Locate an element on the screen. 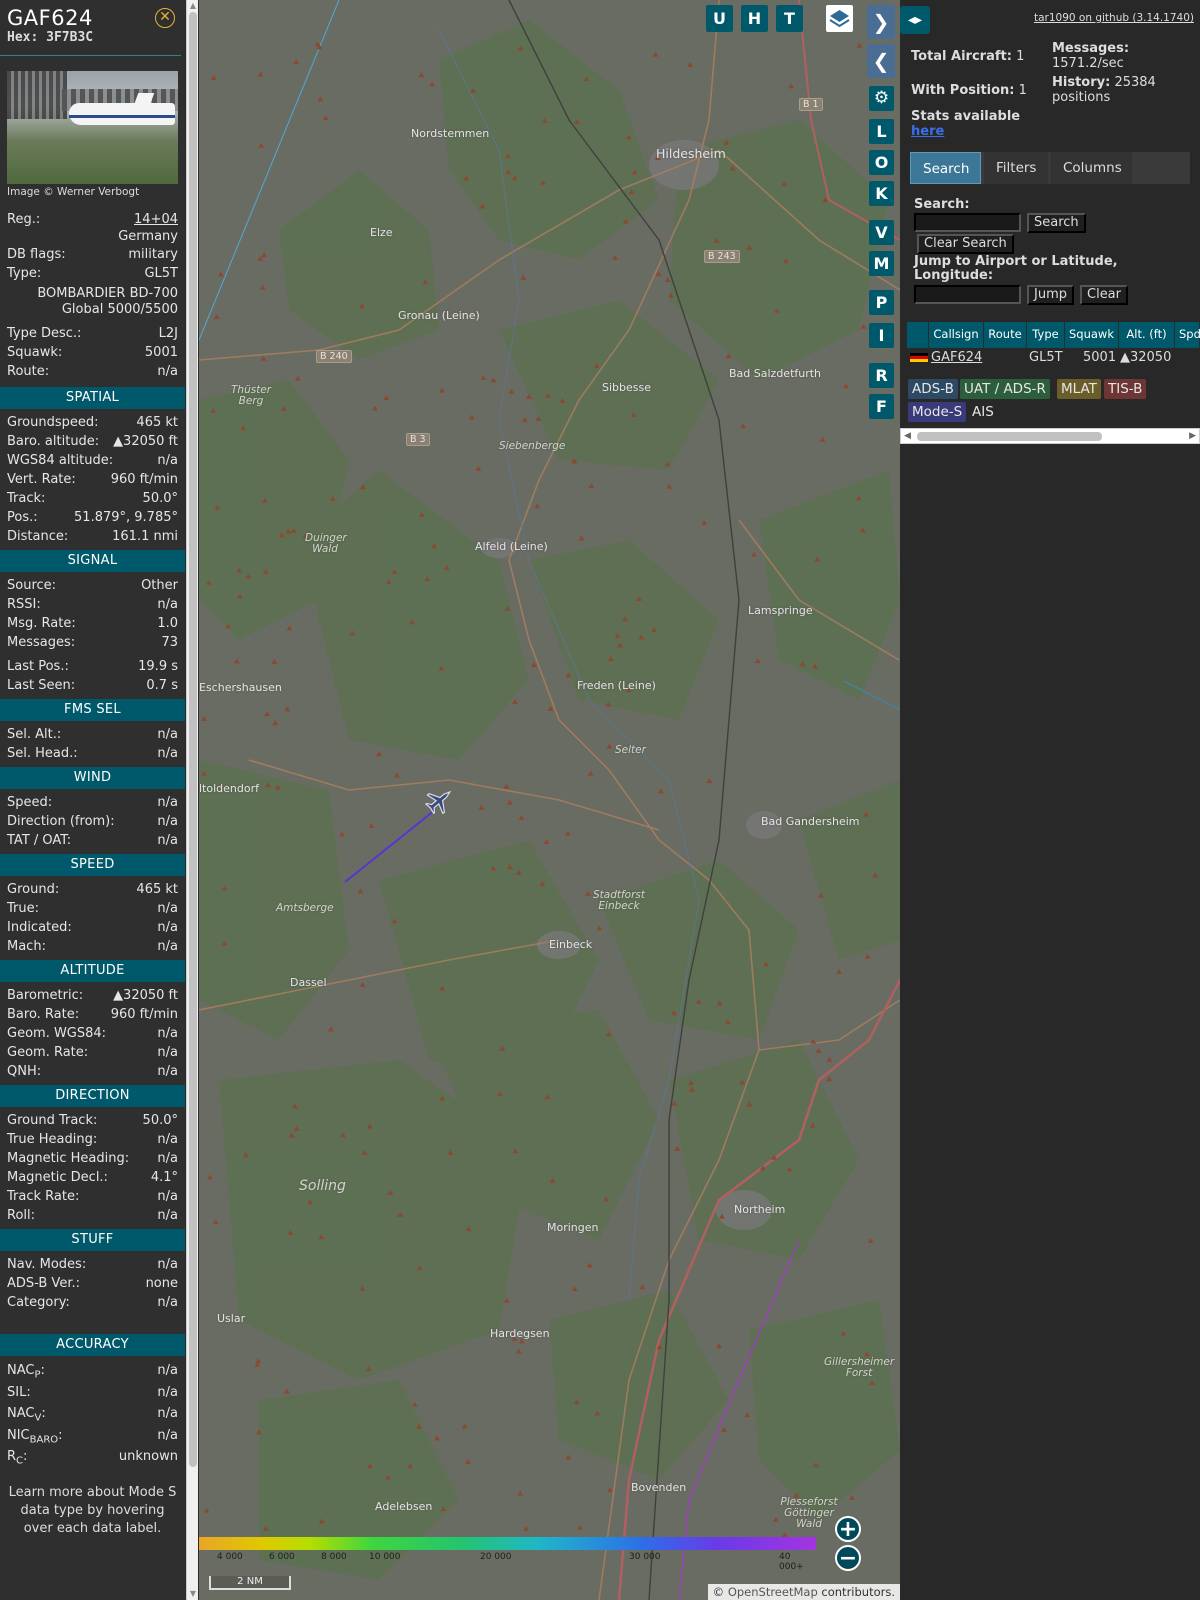 The height and width of the screenshot is (1600, 1200). place-label: Uslar is located at coordinates (231, 1318).